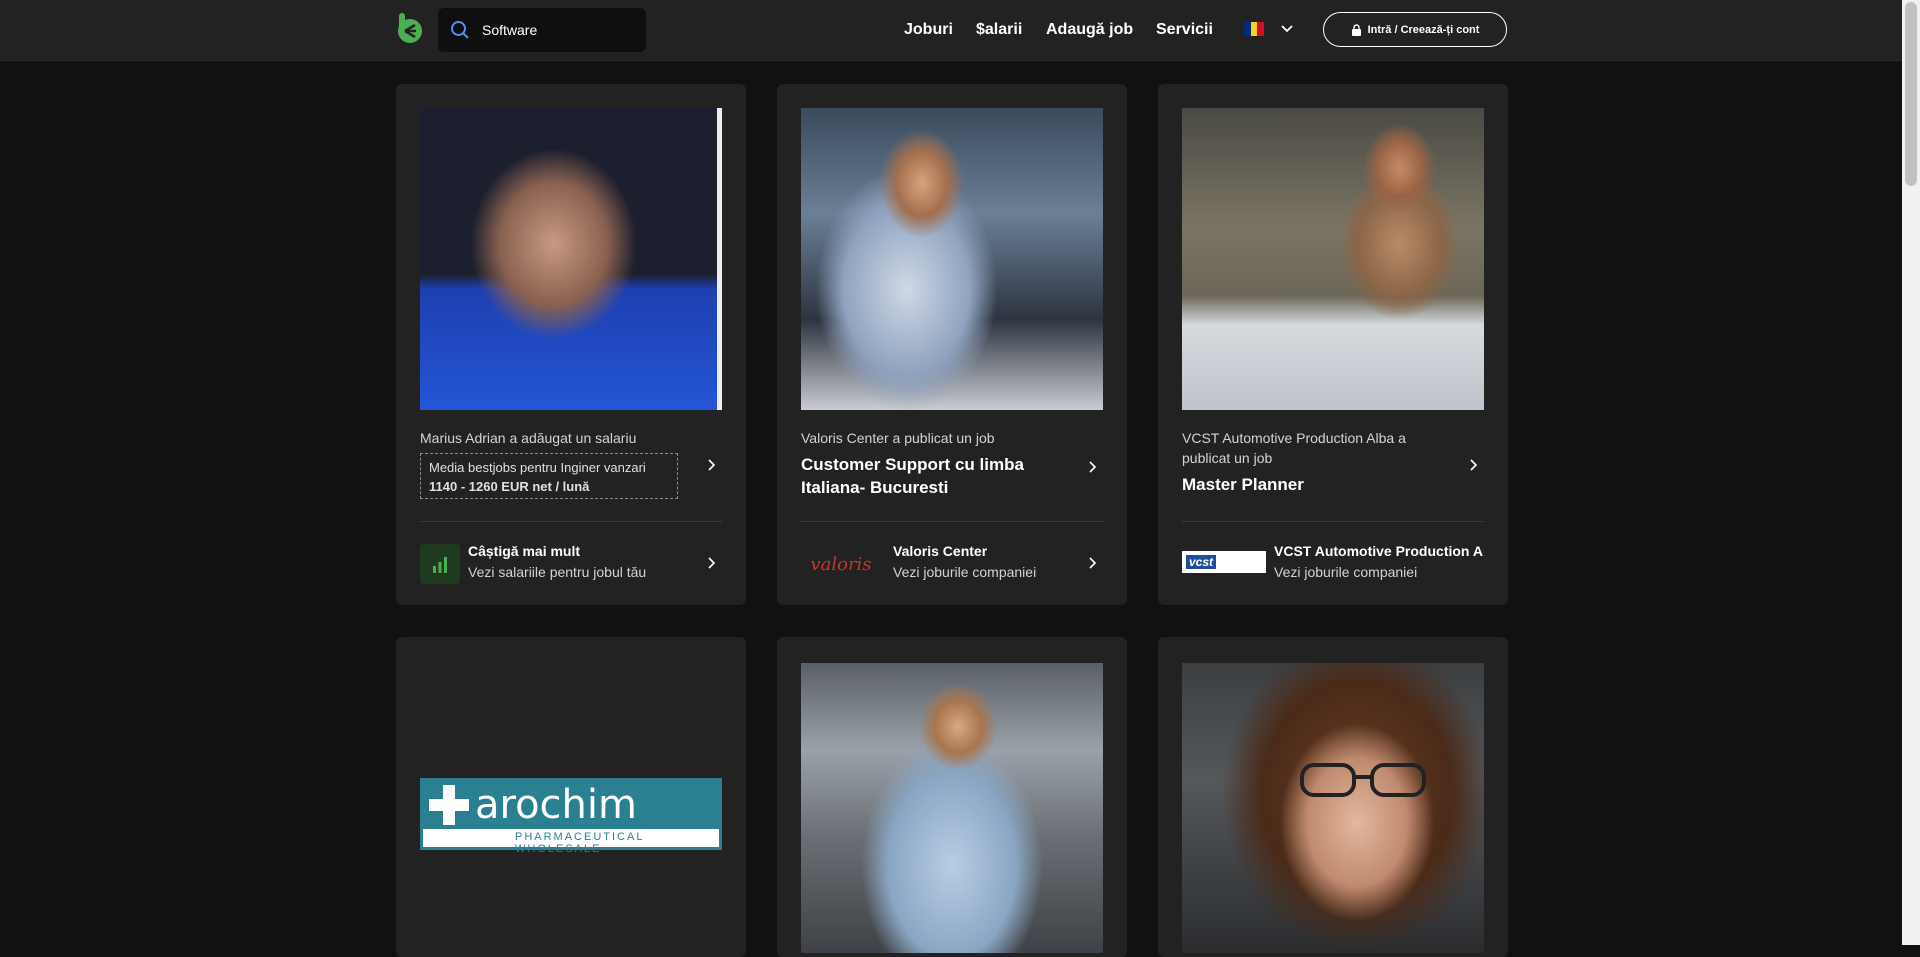  I want to click on company-name: VCST Automotive Production Alba, so click(1379, 551).